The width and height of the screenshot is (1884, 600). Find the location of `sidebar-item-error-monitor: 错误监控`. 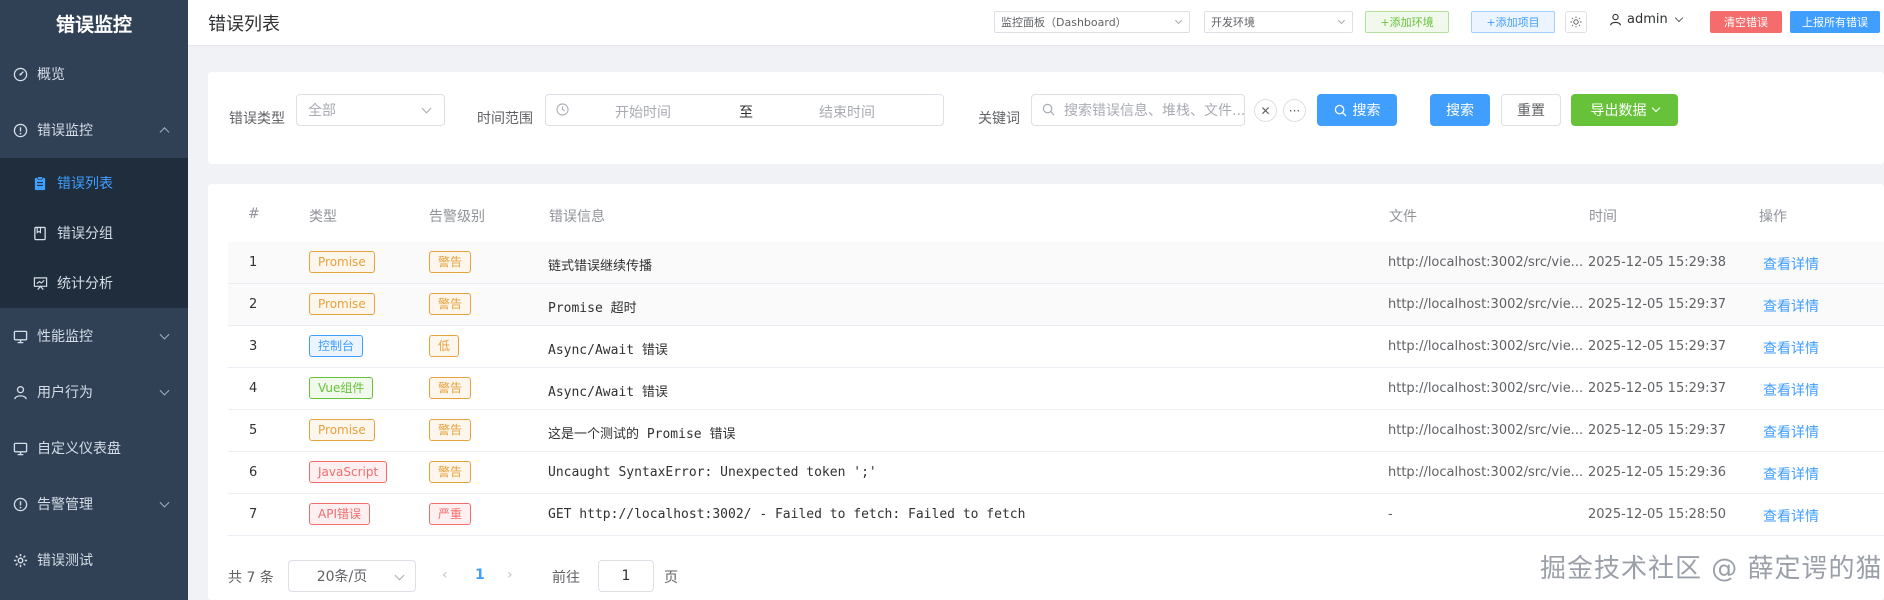

sidebar-item-error-monitor: 错误监控 is located at coordinates (94, 130).